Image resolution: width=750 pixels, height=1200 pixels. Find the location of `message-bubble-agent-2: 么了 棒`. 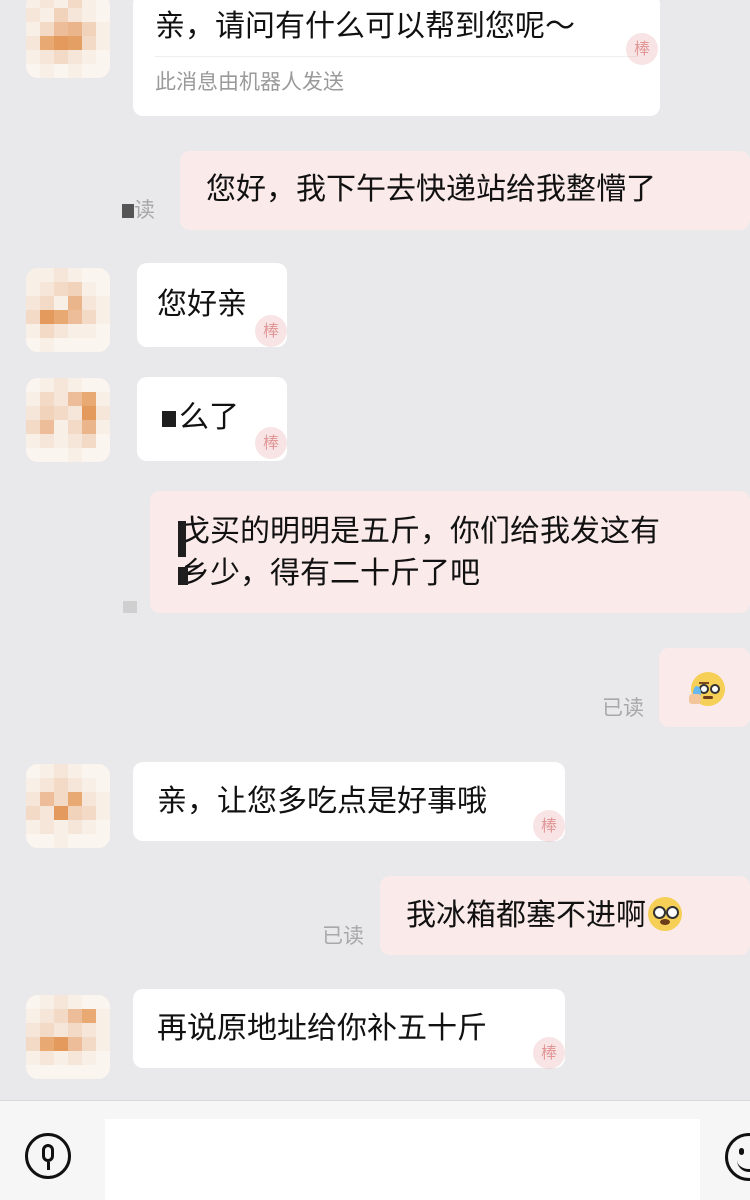

message-bubble-agent-2: 么了 棒 is located at coordinates (212, 419).